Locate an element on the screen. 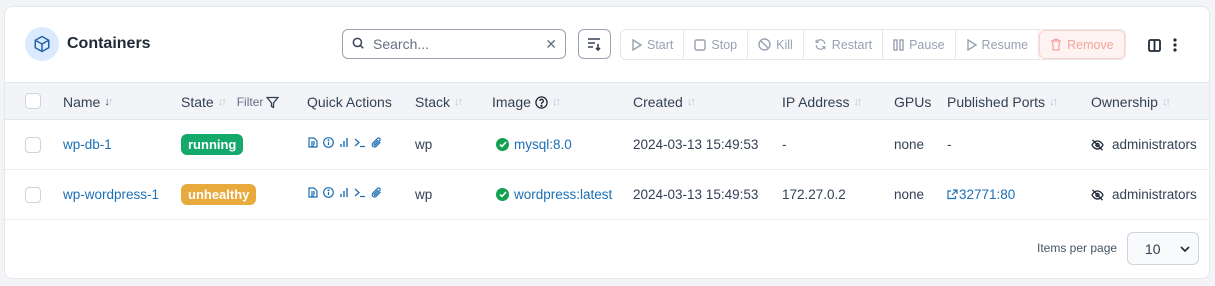 Image resolution: width=1215 pixels, height=286 pixels. pause-icon is located at coordinates (898, 44).